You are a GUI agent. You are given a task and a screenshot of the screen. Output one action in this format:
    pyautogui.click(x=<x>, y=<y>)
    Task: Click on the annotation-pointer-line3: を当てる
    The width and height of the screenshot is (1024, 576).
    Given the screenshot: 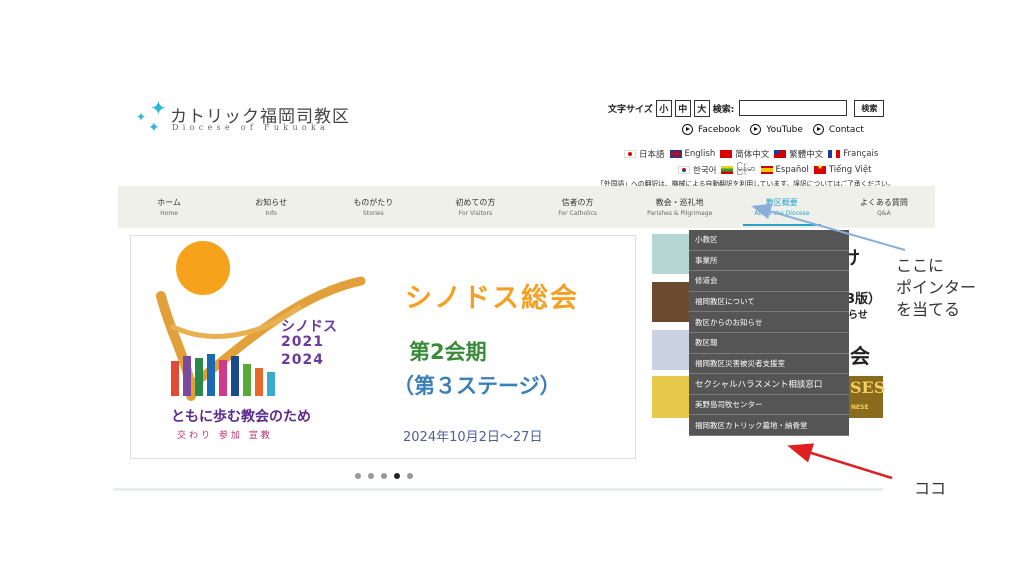 What is the action you would take?
    pyautogui.click(x=928, y=309)
    